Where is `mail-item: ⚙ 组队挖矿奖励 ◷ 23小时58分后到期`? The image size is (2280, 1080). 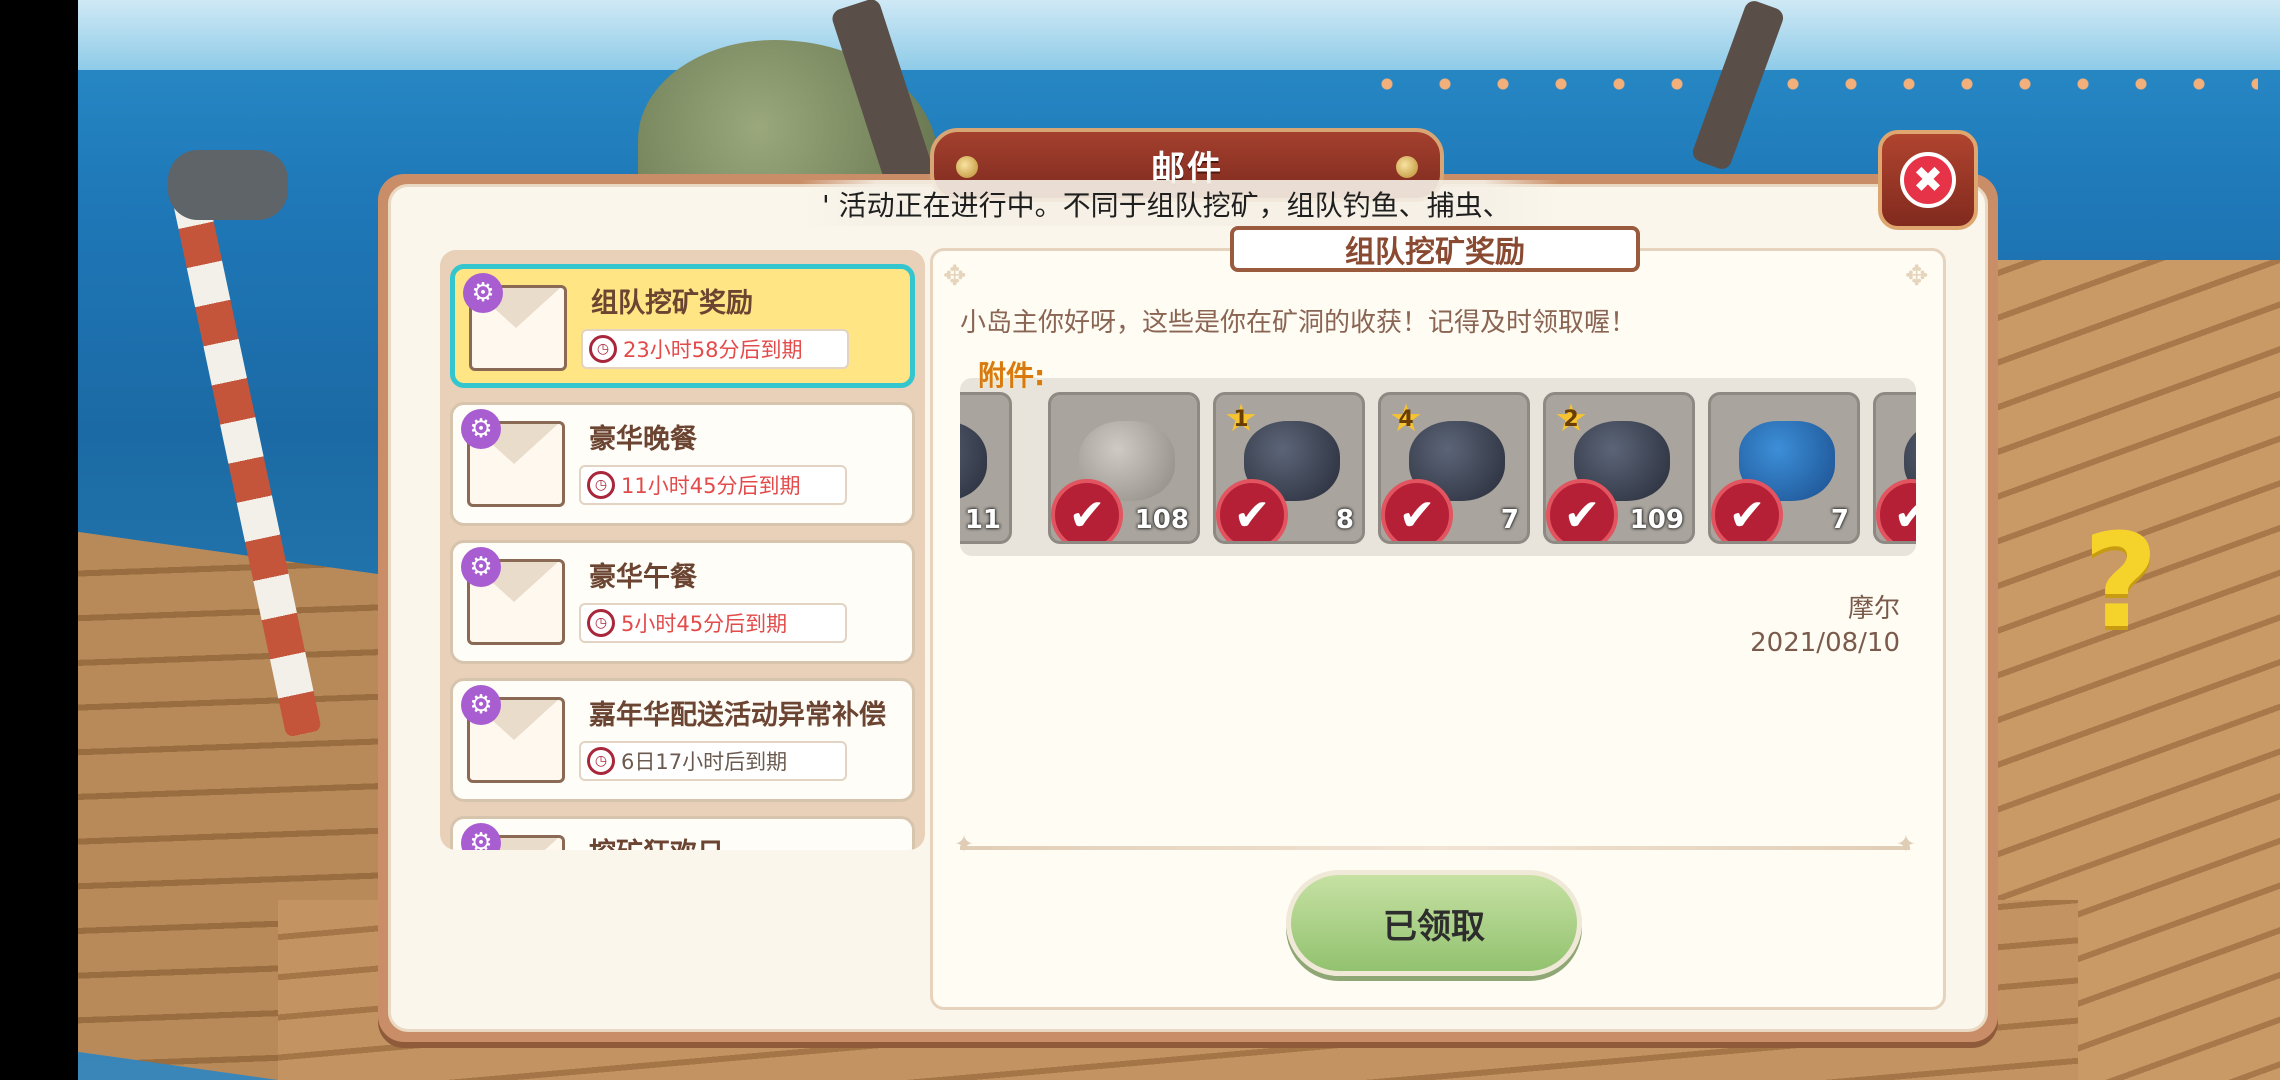
mail-item: ⚙ 组队挖矿奖励 ◷ 23小时58分后到期 is located at coordinates (682, 326).